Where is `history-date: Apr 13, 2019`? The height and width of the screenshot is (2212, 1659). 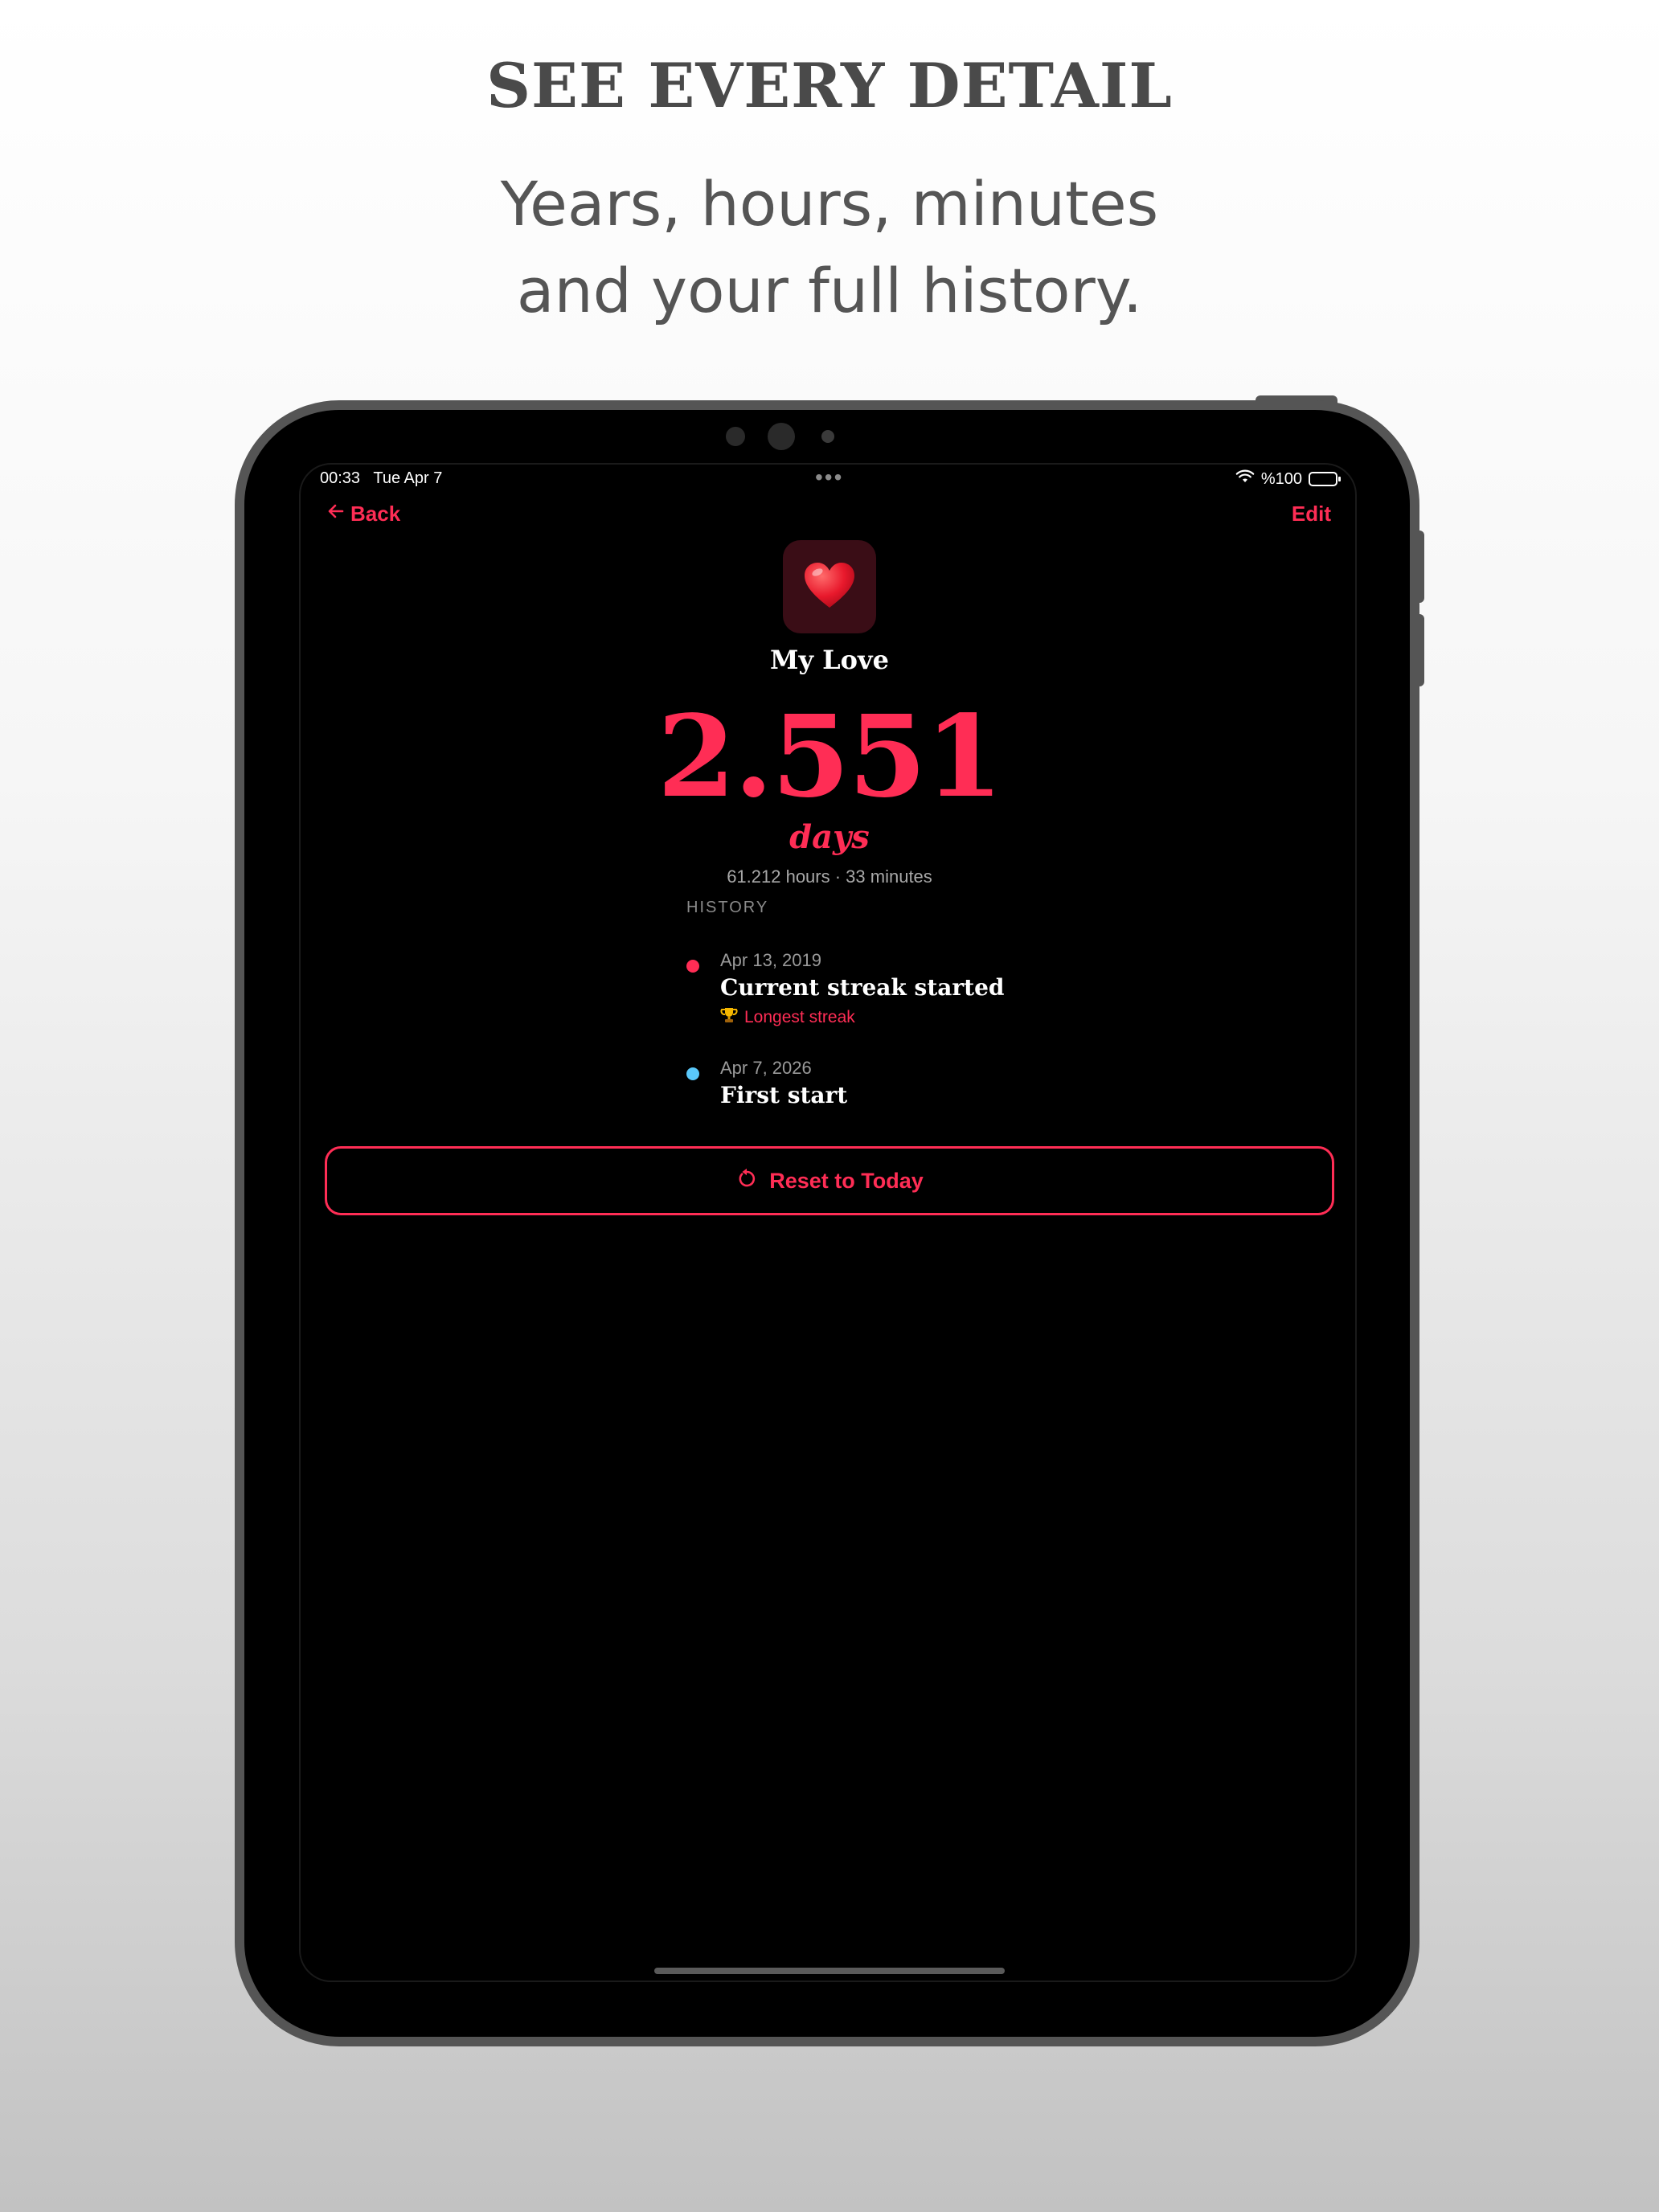 history-date: Apr 13, 2019 is located at coordinates (770, 960).